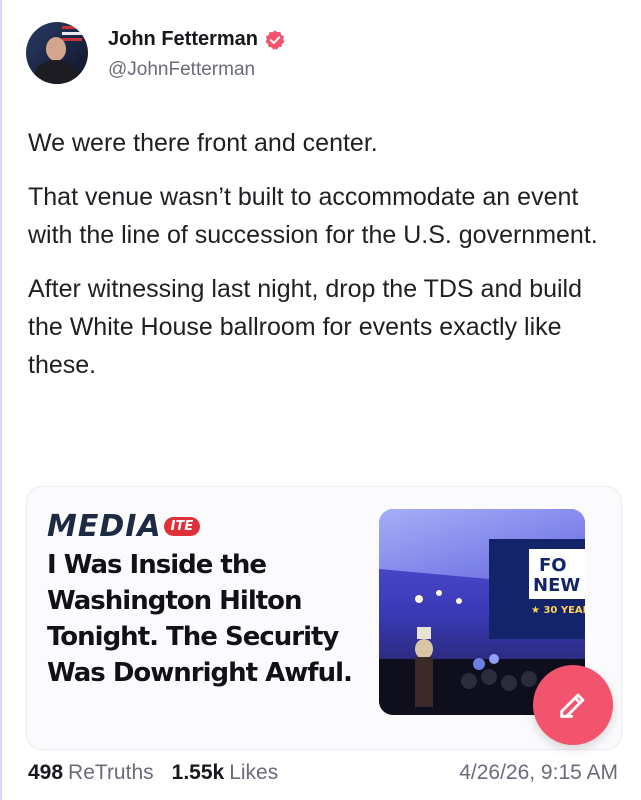 The width and height of the screenshot is (641, 800). What do you see at coordinates (275, 39) in the screenshot?
I see `verified-badge-icon` at bounding box center [275, 39].